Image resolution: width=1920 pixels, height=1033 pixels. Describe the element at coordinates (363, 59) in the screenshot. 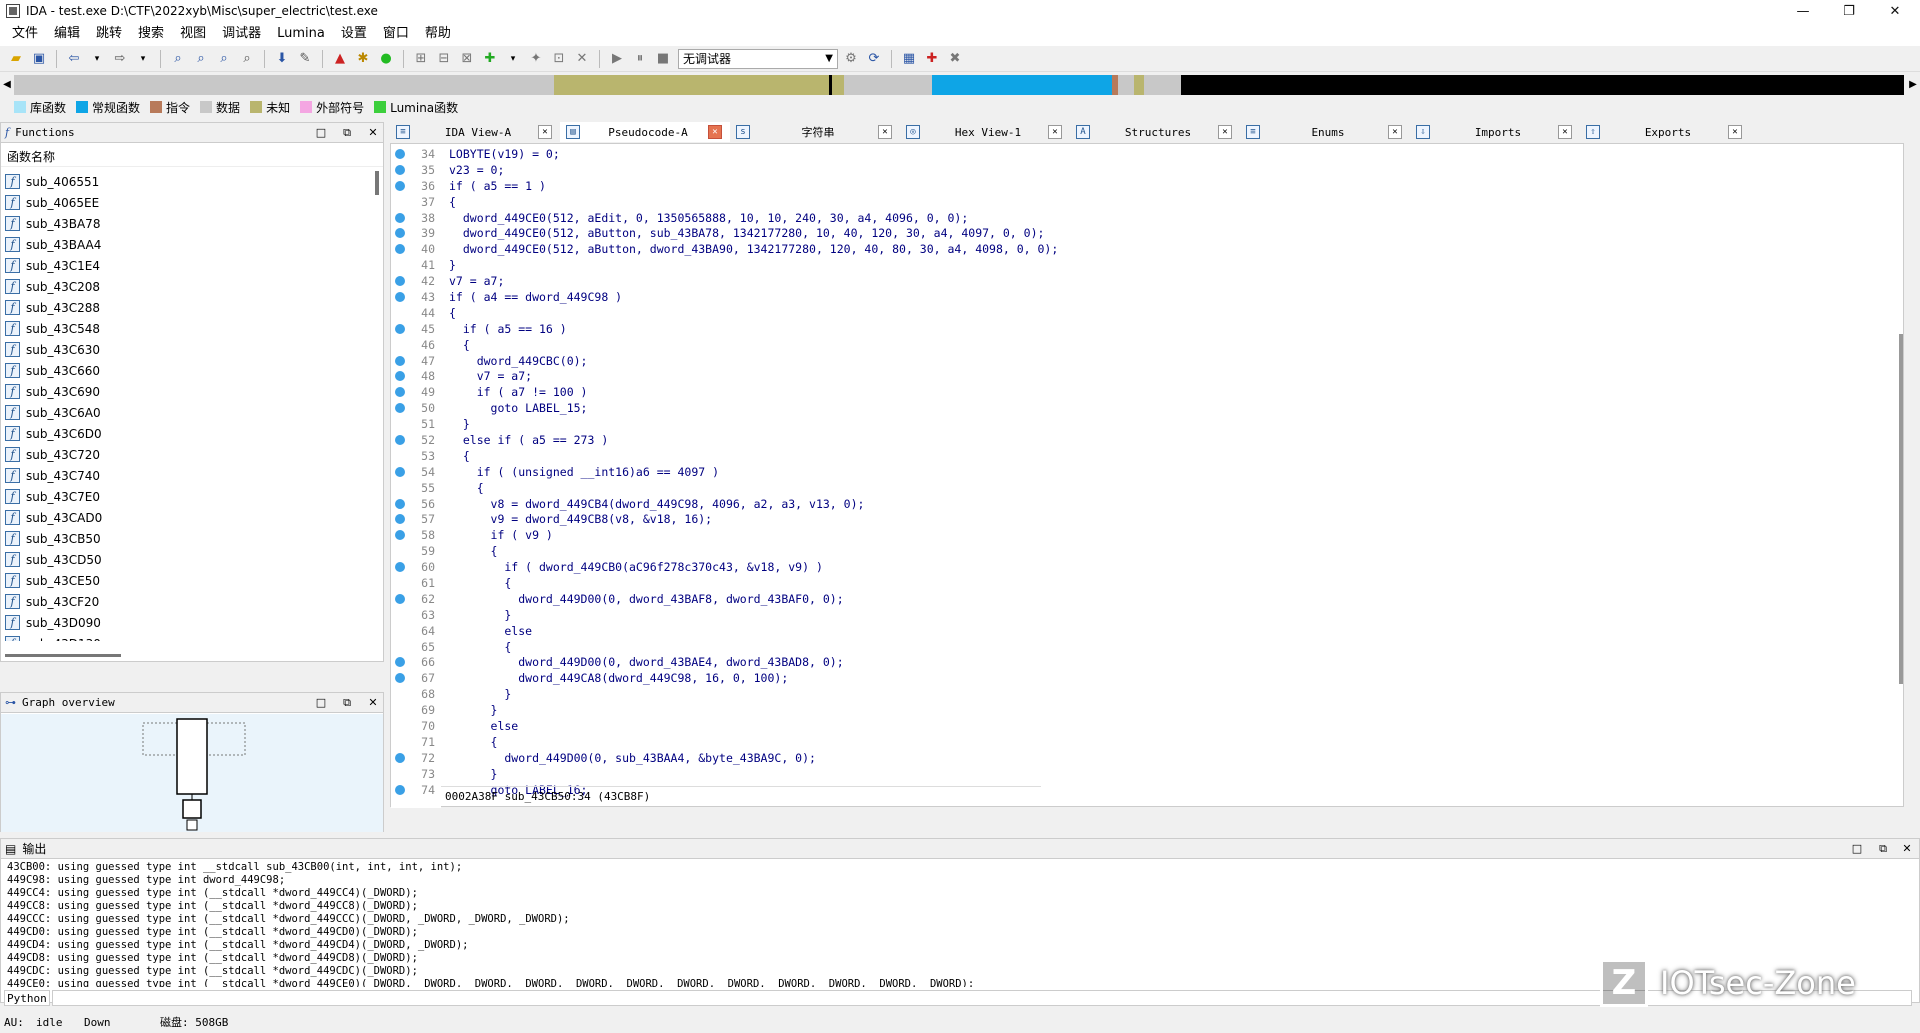

I see `code-analysis-icon: ✱` at that location.